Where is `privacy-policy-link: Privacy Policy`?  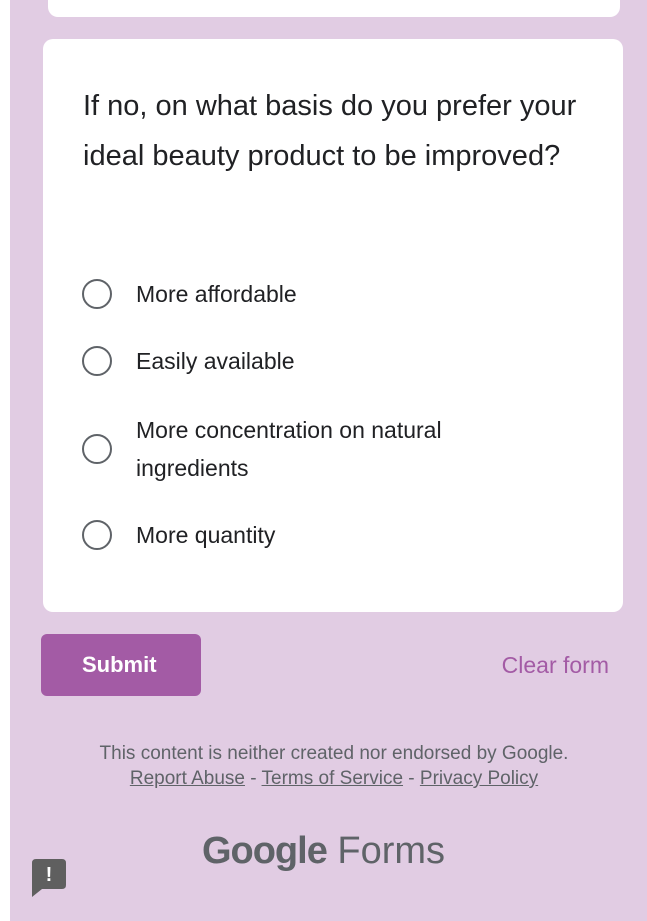 privacy-policy-link: Privacy Policy is located at coordinates (479, 778).